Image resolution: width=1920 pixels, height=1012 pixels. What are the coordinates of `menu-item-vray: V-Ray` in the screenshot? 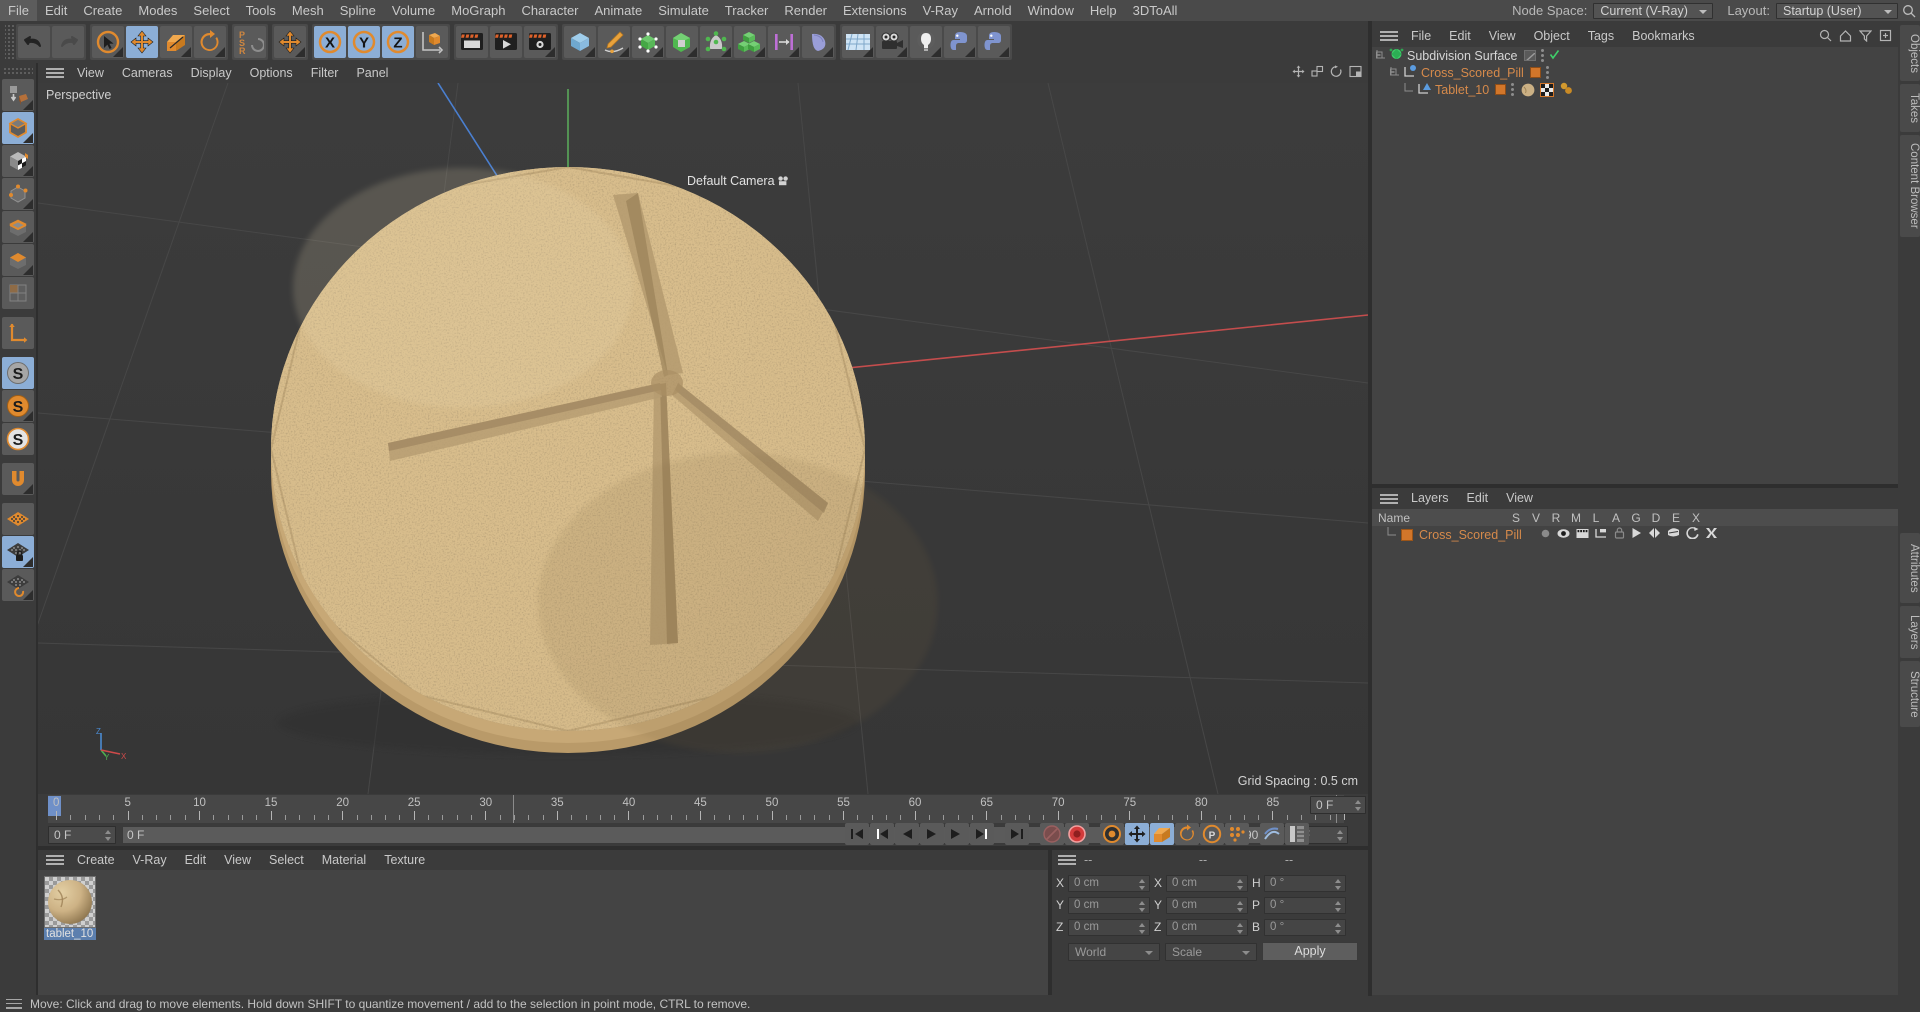 It's located at (940, 10).